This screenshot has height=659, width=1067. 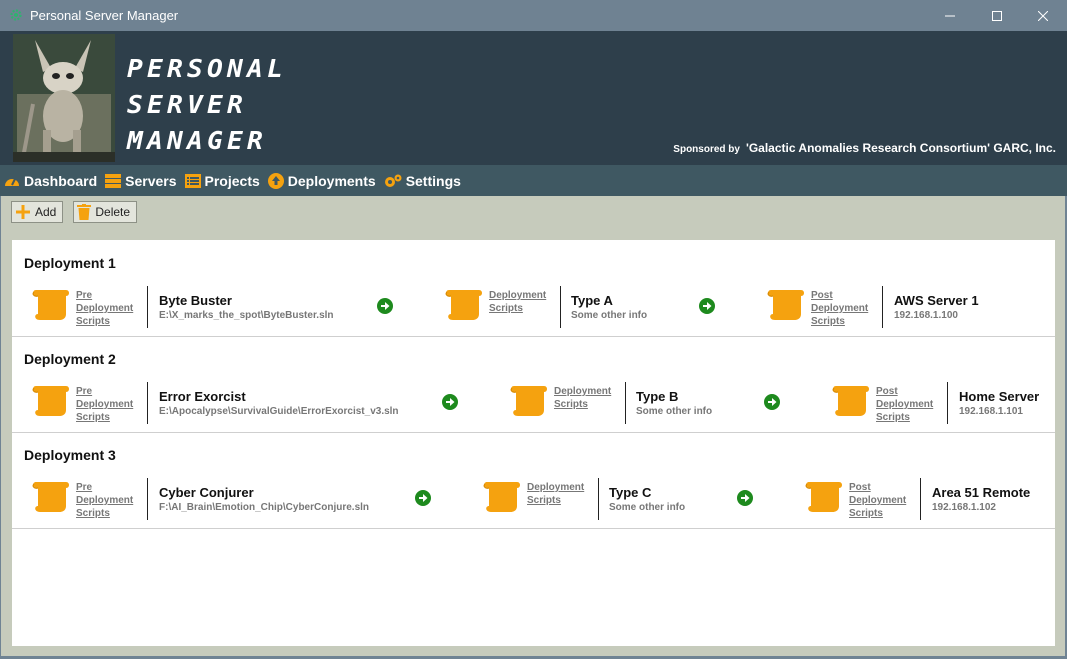 What do you see at coordinates (206, 492) in the screenshot?
I see `project-name: Cyber Conjurer` at bounding box center [206, 492].